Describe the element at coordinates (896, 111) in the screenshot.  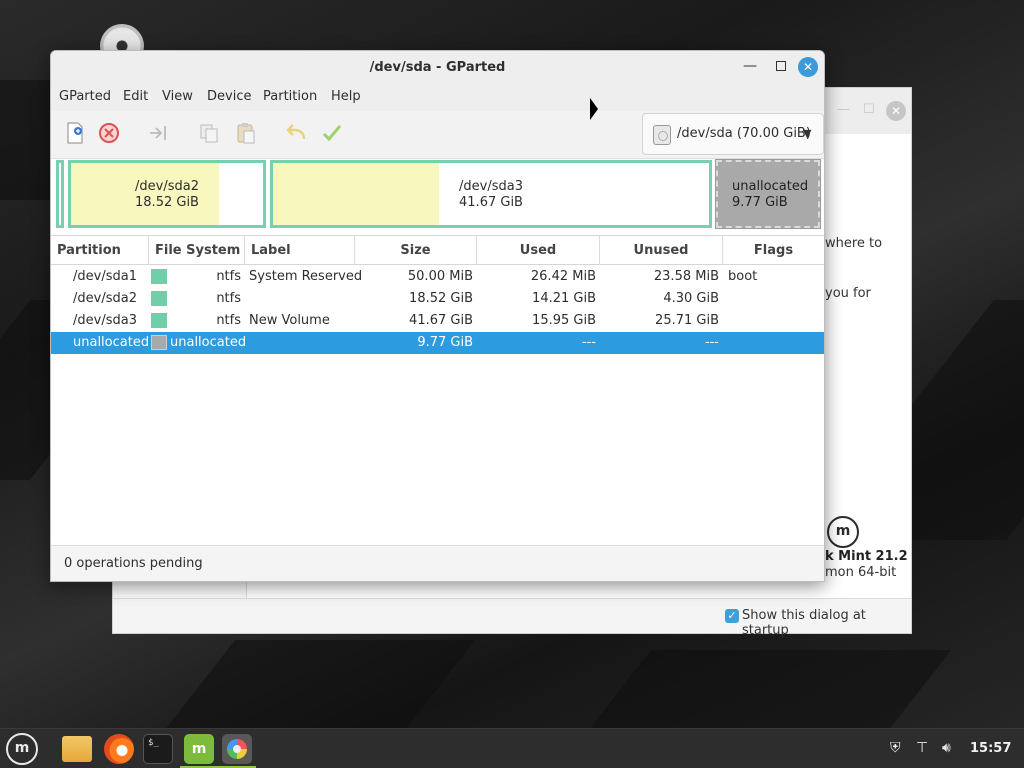
I see `close-icon: ✕` at that location.